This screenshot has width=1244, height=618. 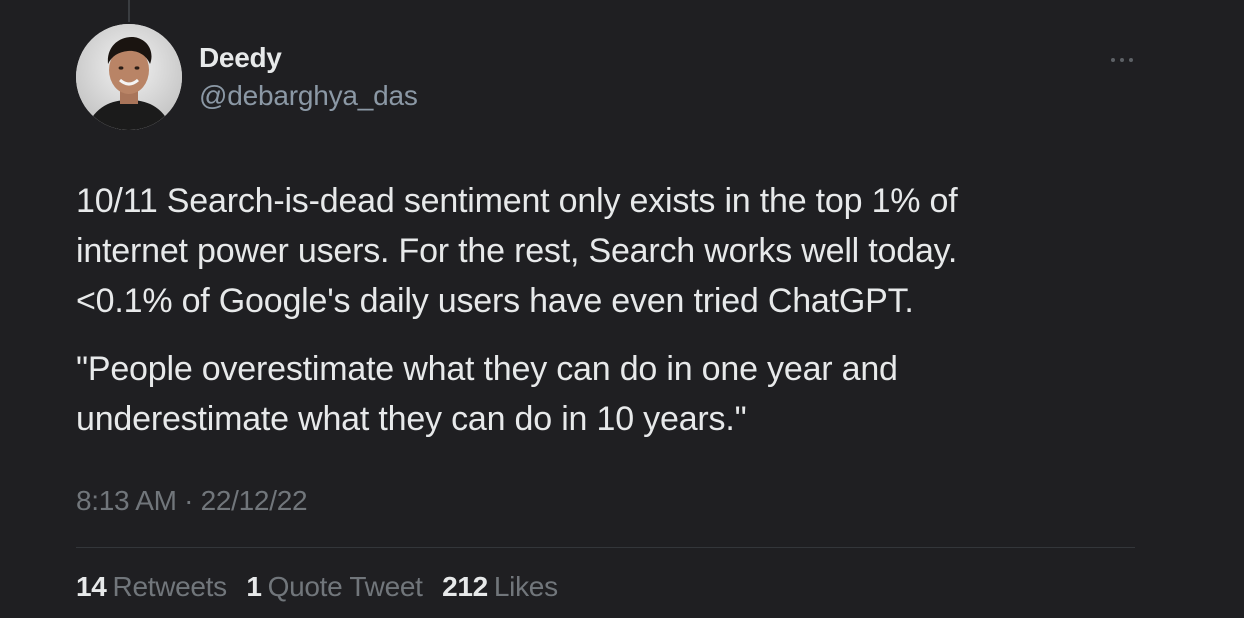 What do you see at coordinates (345, 586) in the screenshot?
I see `quote-tweets-label: Quote Tweet` at bounding box center [345, 586].